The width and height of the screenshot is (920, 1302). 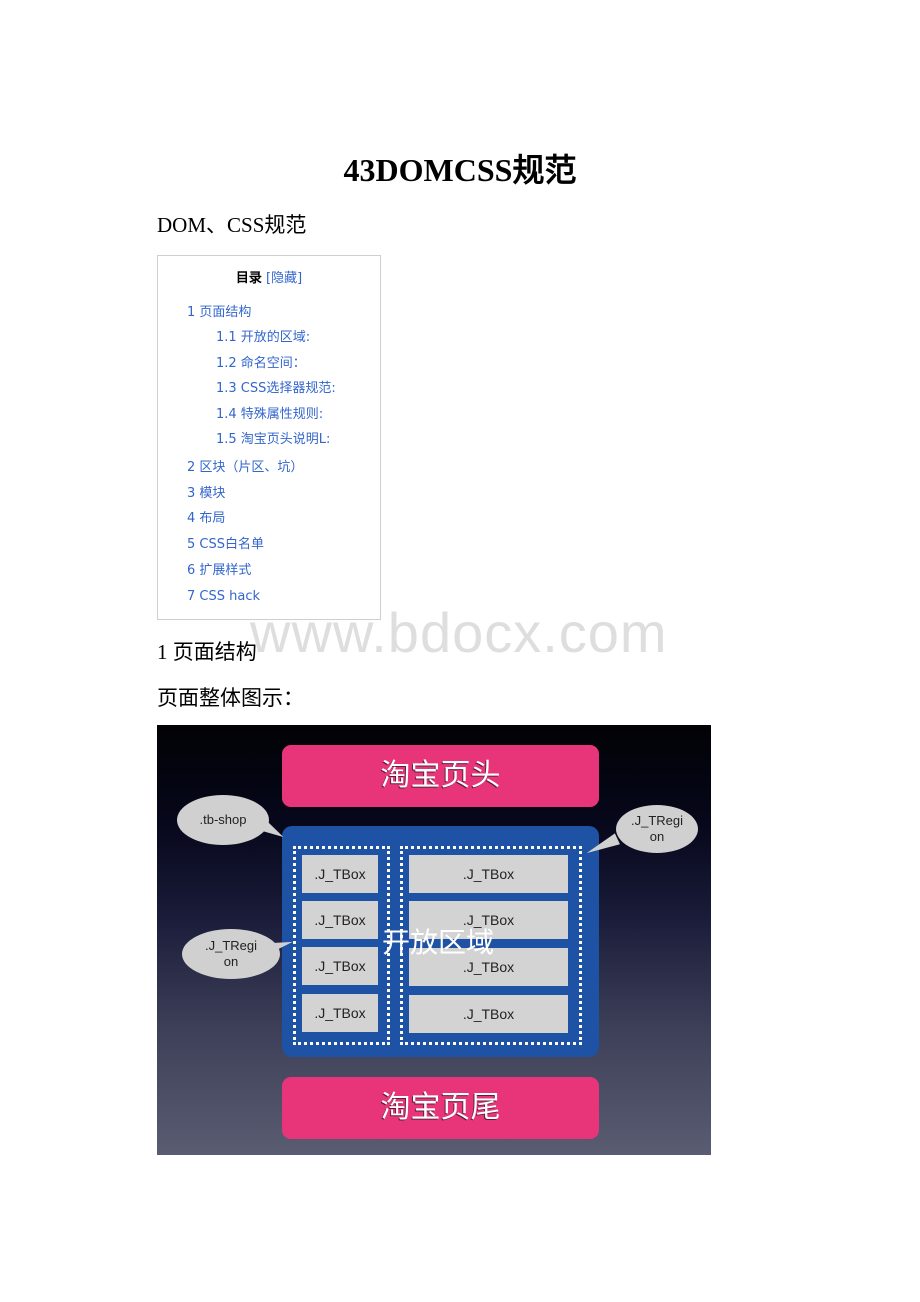 I want to click on toc-item: 6 扩展样式, so click(x=219, y=571).